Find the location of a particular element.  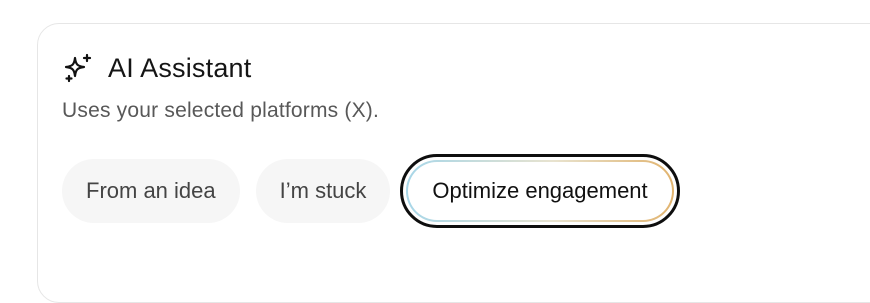

ai-assistant-subtitle: Uses your selected platforms (X). is located at coordinates (221, 110).